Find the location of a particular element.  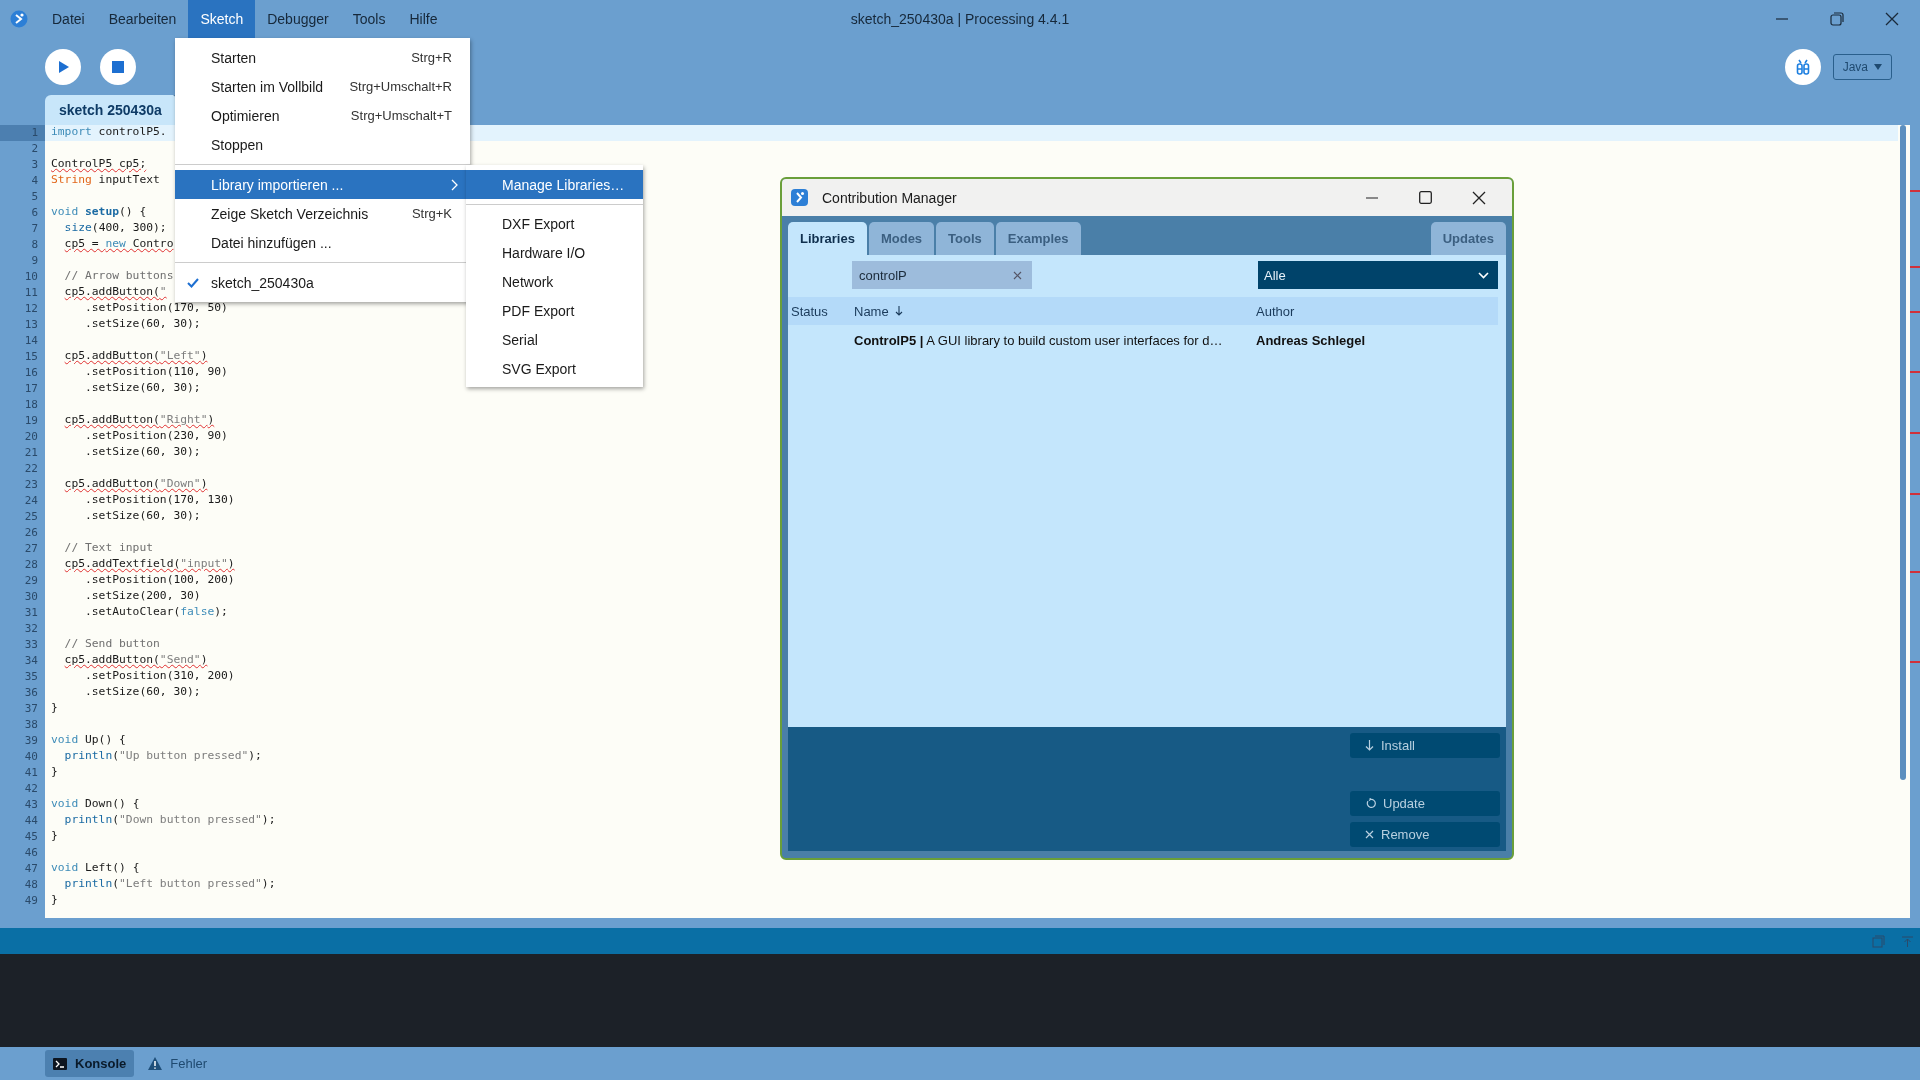

bug-icon is located at coordinates (1802, 66).